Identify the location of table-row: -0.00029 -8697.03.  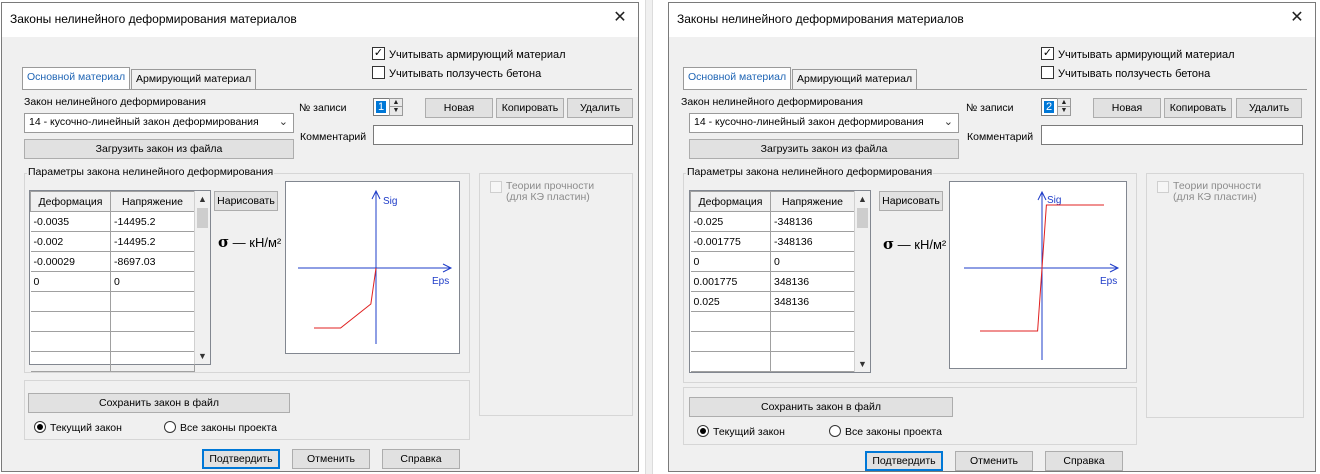
(112, 261).